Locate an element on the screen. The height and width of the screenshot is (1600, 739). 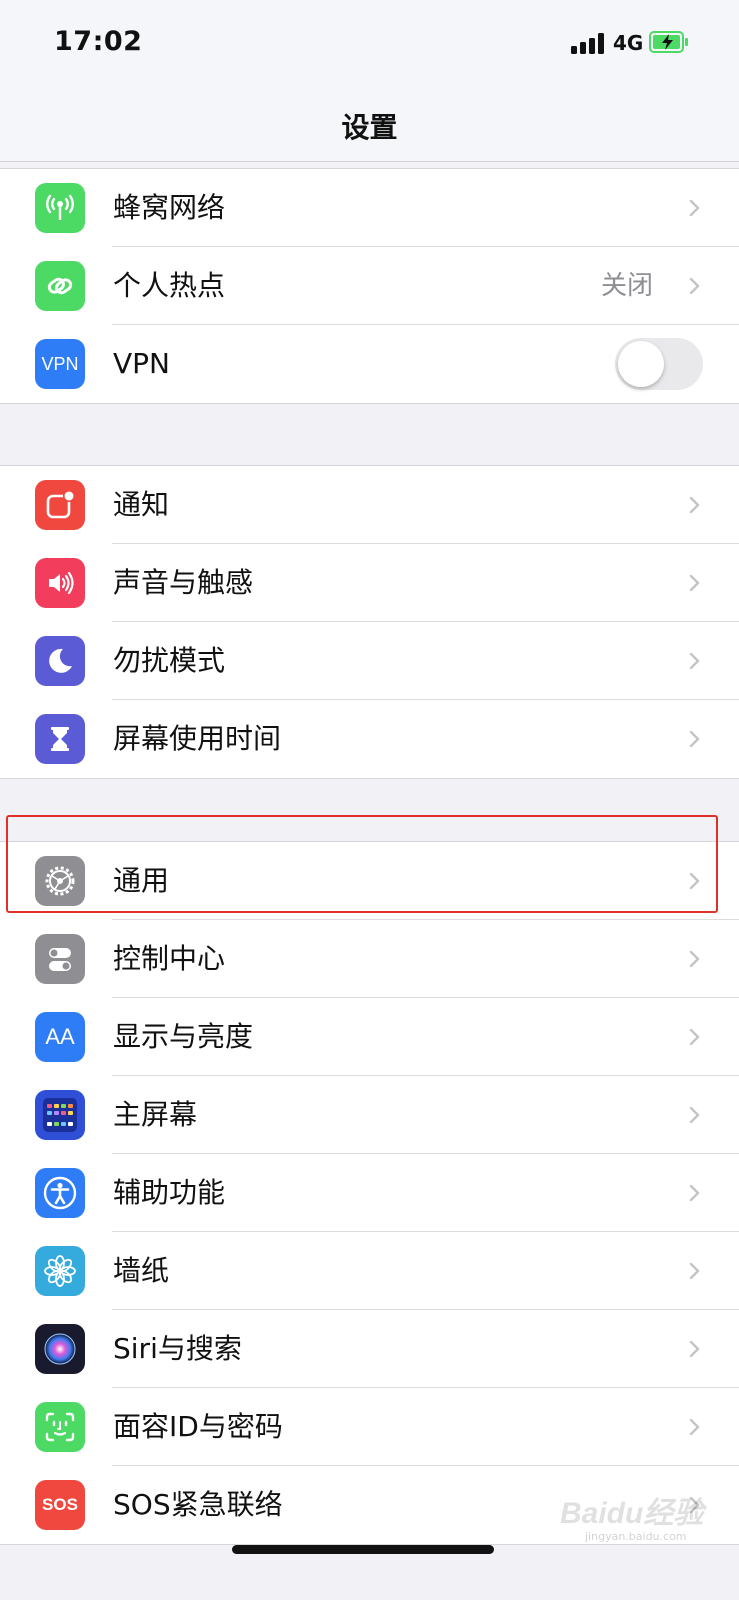
settings-row-face-id: 面容ID与密码 is located at coordinates (369, 1427).